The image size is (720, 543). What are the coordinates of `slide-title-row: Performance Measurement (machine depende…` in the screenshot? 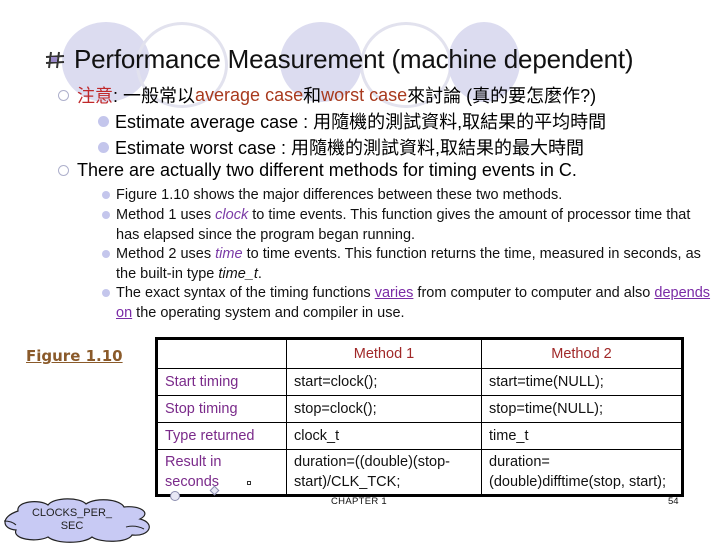 It's located at (339, 59).